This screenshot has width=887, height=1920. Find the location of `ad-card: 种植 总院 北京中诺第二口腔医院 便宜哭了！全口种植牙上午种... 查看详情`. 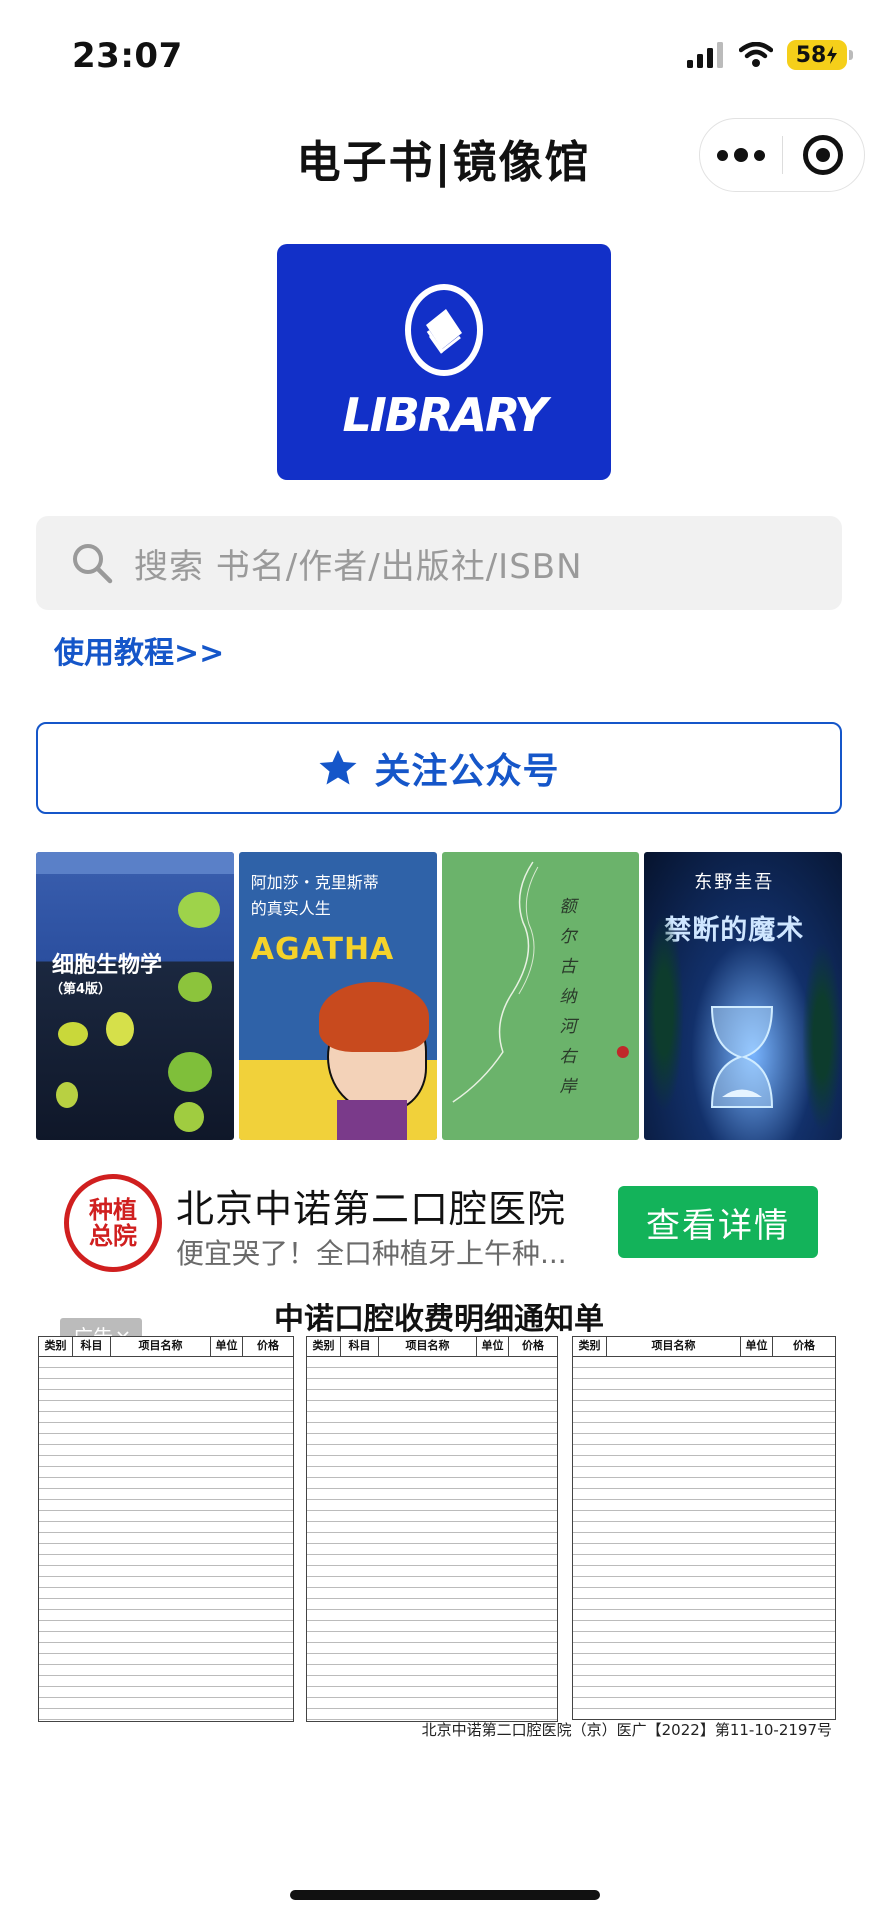

ad-card: 种植 总院 北京中诺第二口腔医院 便宜哭了！全口种植牙上午种... 查看详情 is located at coordinates (439, 1226).